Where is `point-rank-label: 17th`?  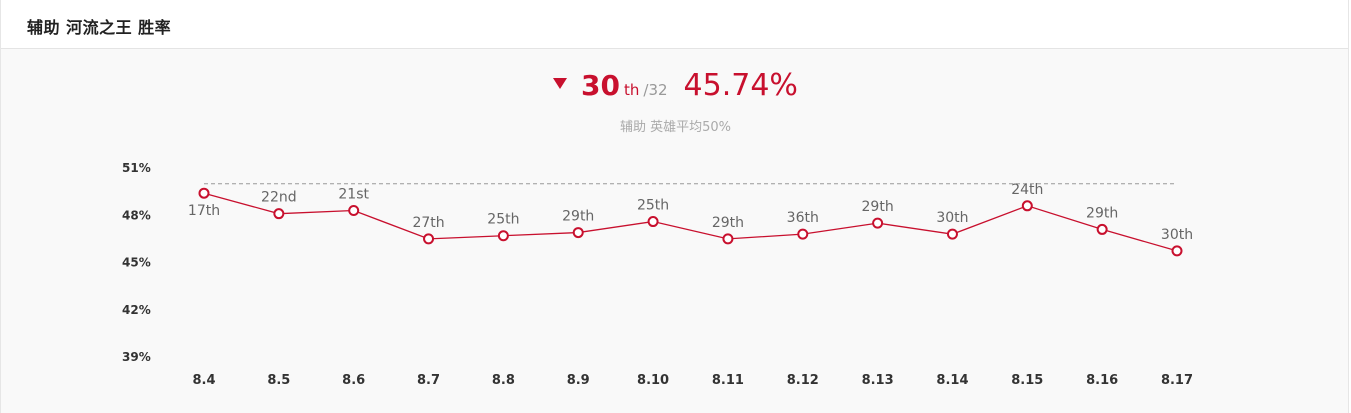
point-rank-label: 17th is located at coordinates (204, 211).